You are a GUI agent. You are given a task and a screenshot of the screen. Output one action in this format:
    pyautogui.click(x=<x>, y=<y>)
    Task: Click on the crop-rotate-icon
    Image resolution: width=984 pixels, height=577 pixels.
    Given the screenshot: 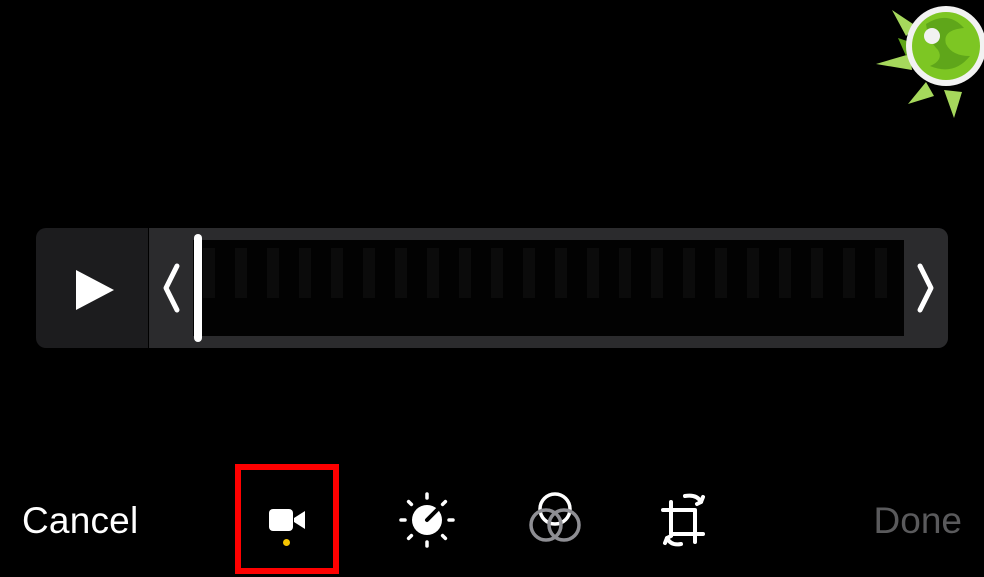 What is the action you would take?
    pyautogui.click(x=683, y=520)
    